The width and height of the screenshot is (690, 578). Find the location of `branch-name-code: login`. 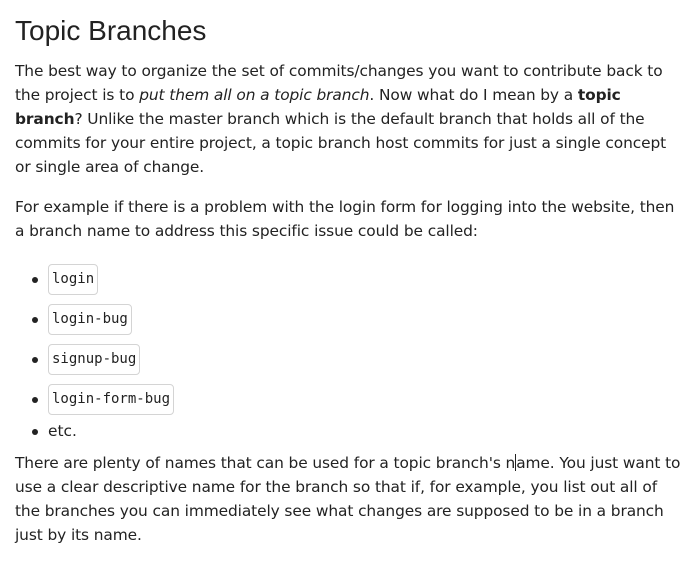

branch-name-code: login is located at coordinates (73, 279).